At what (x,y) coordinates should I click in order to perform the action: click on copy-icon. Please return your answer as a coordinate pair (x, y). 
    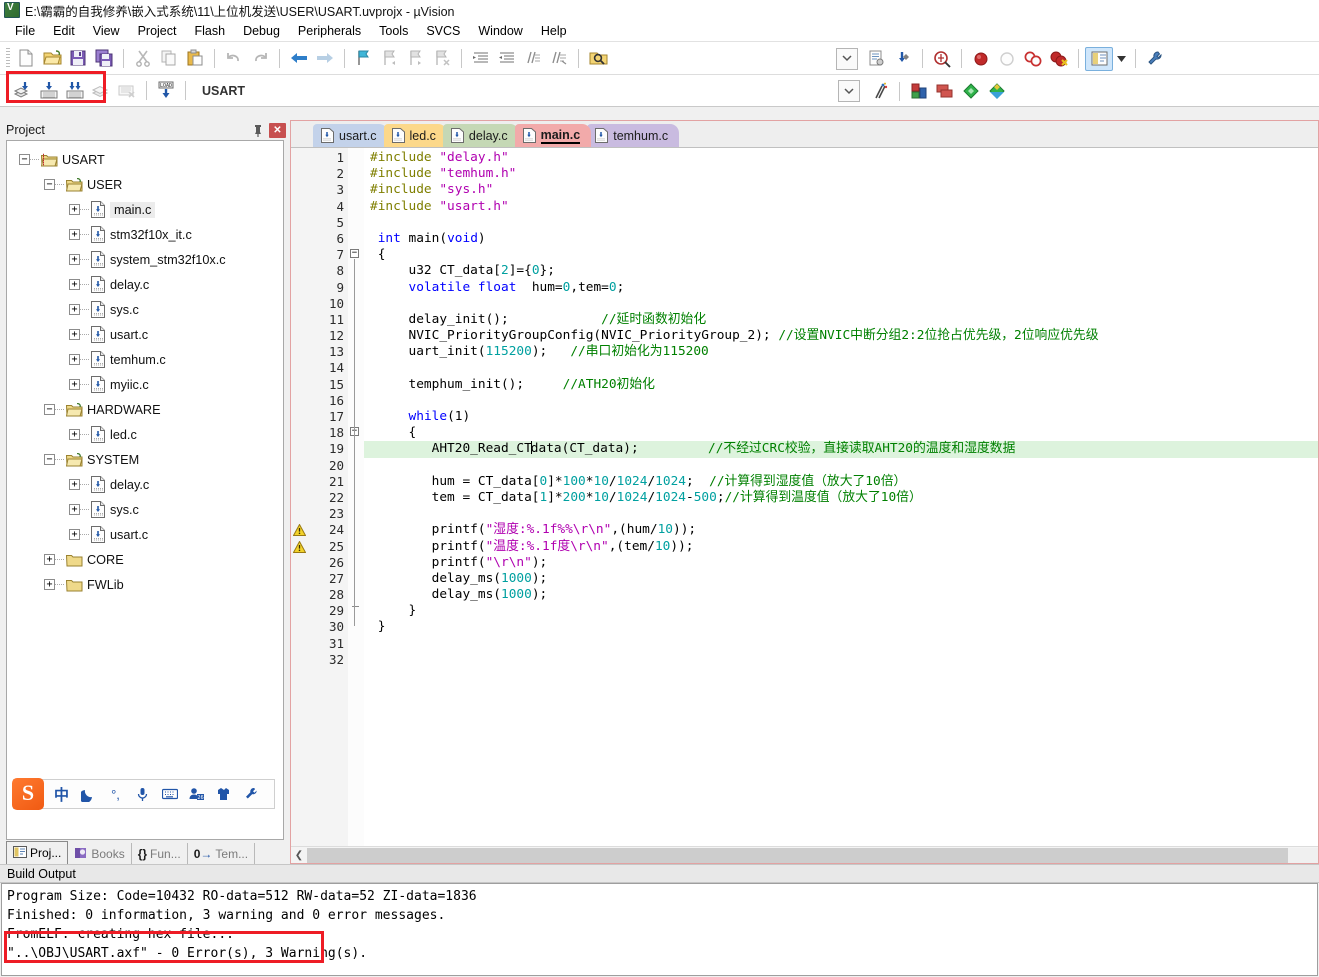
    Looking at the image, I should click on (169, 58).